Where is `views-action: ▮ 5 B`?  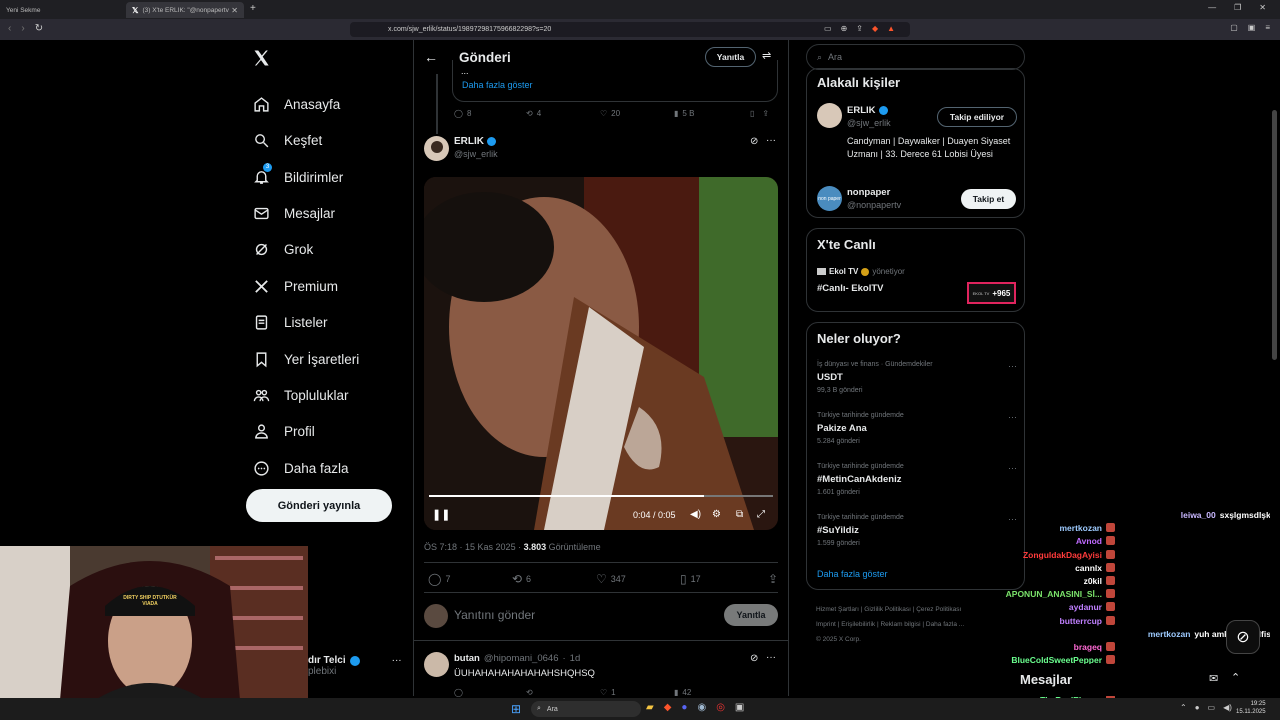
views-action: ▮ 5 B is located at coordinates (712, 113).